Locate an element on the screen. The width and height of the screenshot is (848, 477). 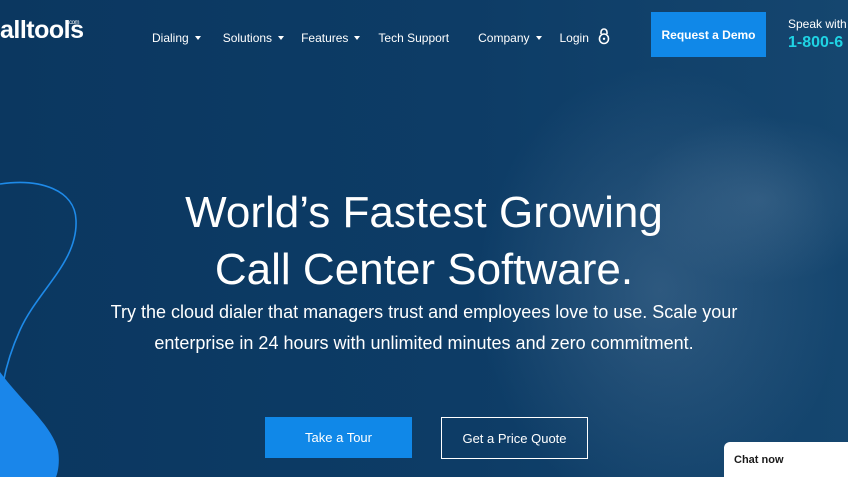
nav-item-solutions: Solutions is located at coordinates (253, 37).